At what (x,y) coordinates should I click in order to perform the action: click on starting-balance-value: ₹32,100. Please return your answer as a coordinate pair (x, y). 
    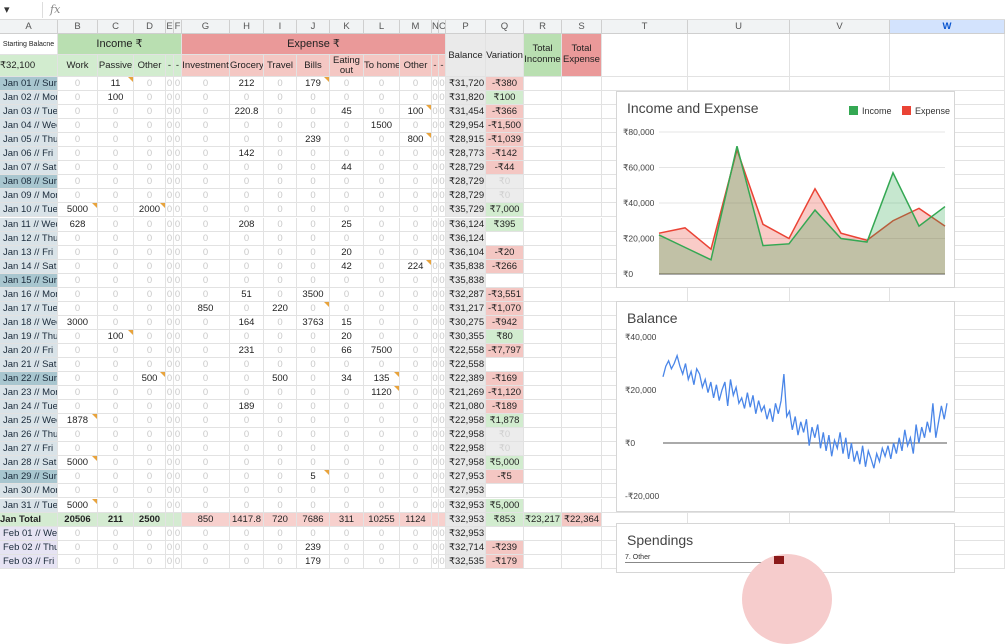
    Looking at the image, I should click on (29, 66).